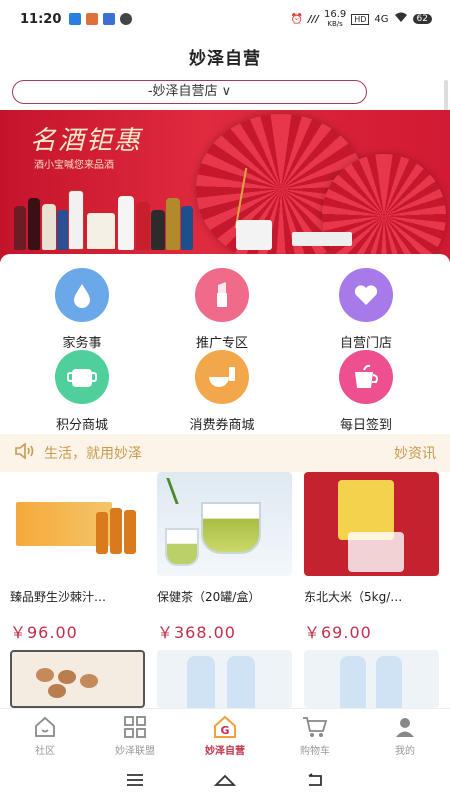 This screenshot has width=450, height=800. I want to click on home-icon, so click(45, 727).